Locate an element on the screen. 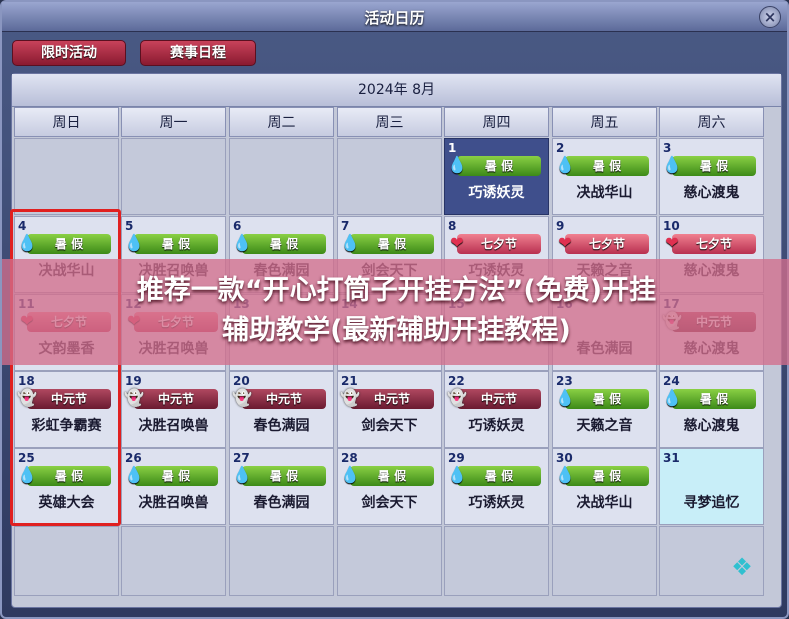 The width and height of the screenshot is (789, 619). calendar-day-cell: 26 💧 暑 假决胜召唤兽 is located at coordinates (173, 486).